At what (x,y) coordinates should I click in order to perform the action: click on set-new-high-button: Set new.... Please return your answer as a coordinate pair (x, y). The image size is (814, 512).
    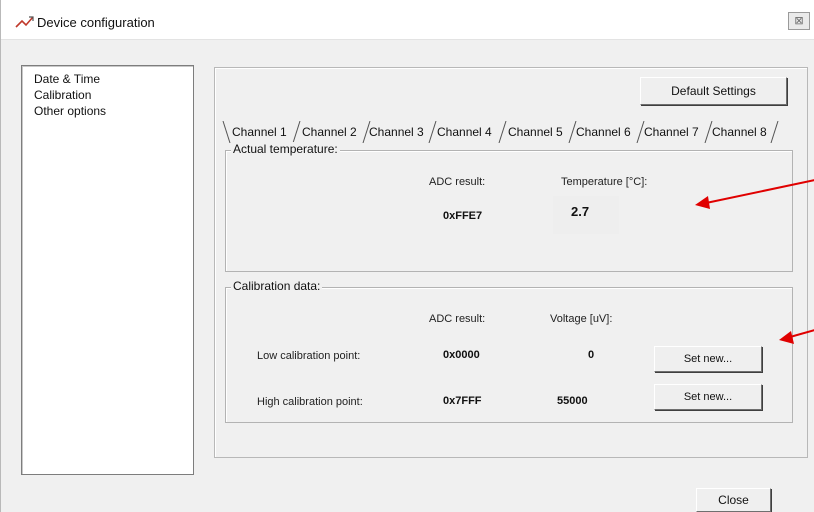
    Looking at the image, I should click on (708, 397).